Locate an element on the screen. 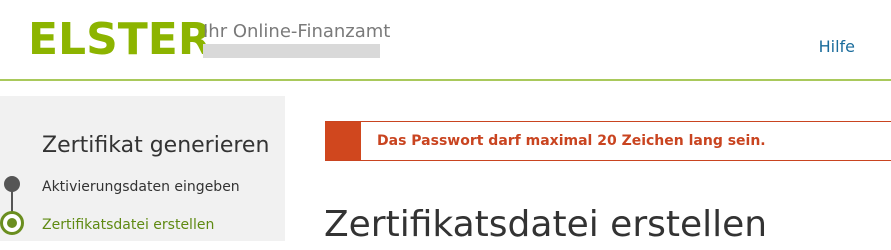  tagline: Ihr Online-Finanzamt is located at coordinates (297, 31).